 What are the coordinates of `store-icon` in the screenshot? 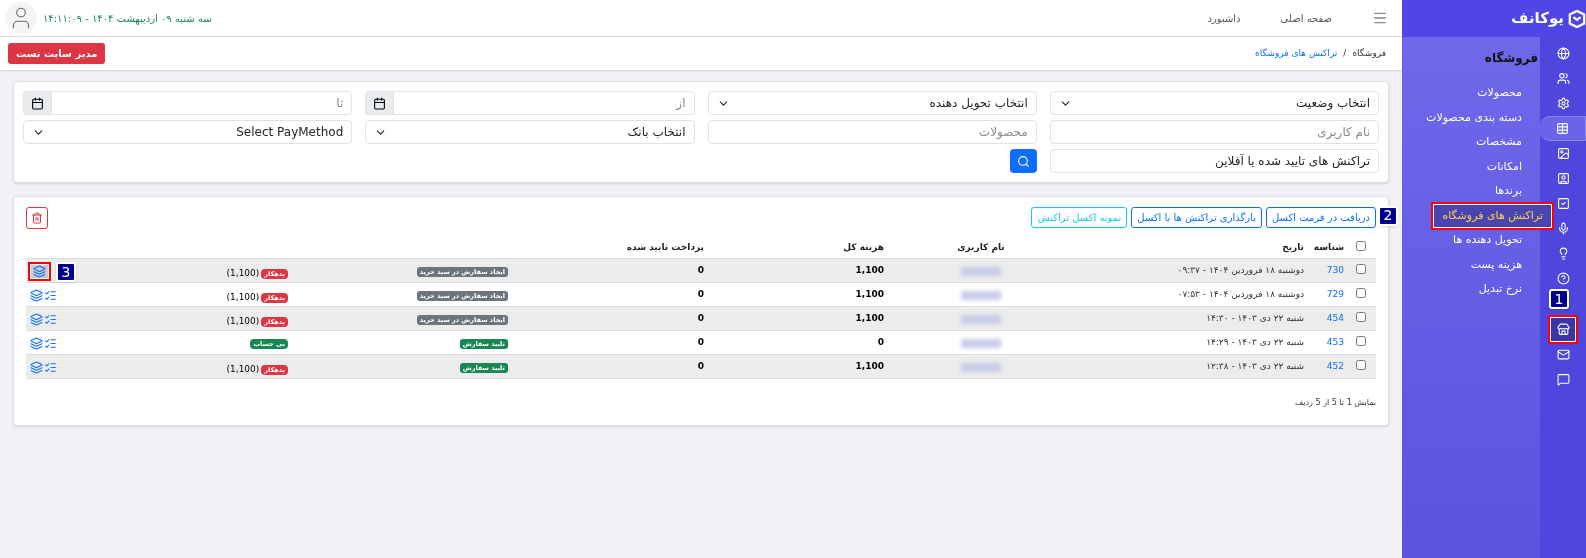 It's located at (1563, 329).